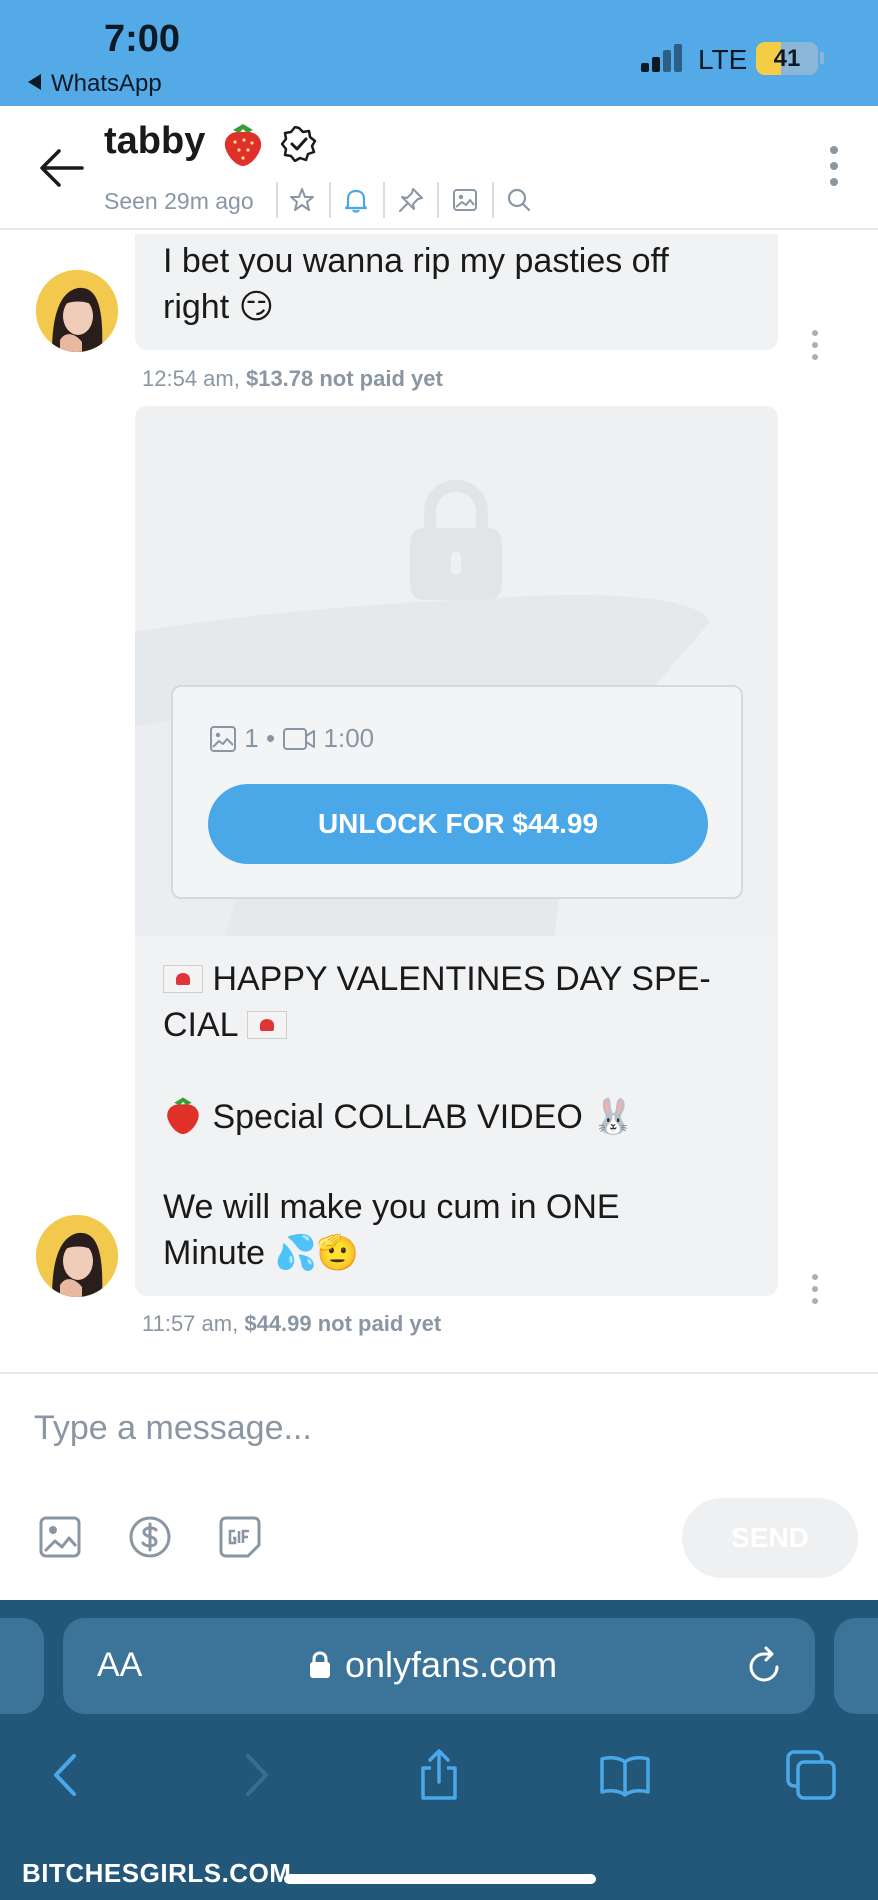 The image size is (878, 1900). What do you see at coordinates (191, 378) in the screenshot?
I see `message-time: 12:54 am,` at bounding box center [191, 378].